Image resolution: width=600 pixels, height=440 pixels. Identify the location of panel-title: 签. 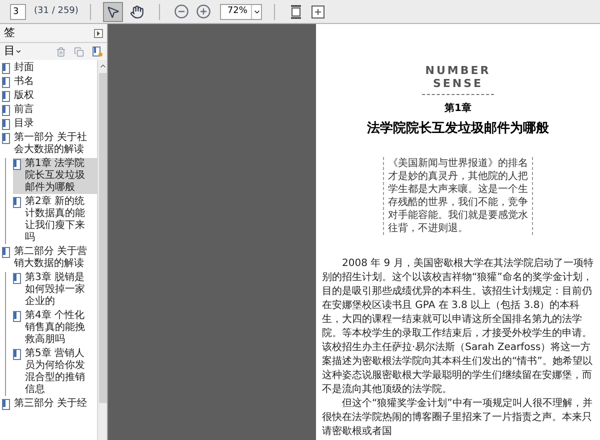
(9, 32).